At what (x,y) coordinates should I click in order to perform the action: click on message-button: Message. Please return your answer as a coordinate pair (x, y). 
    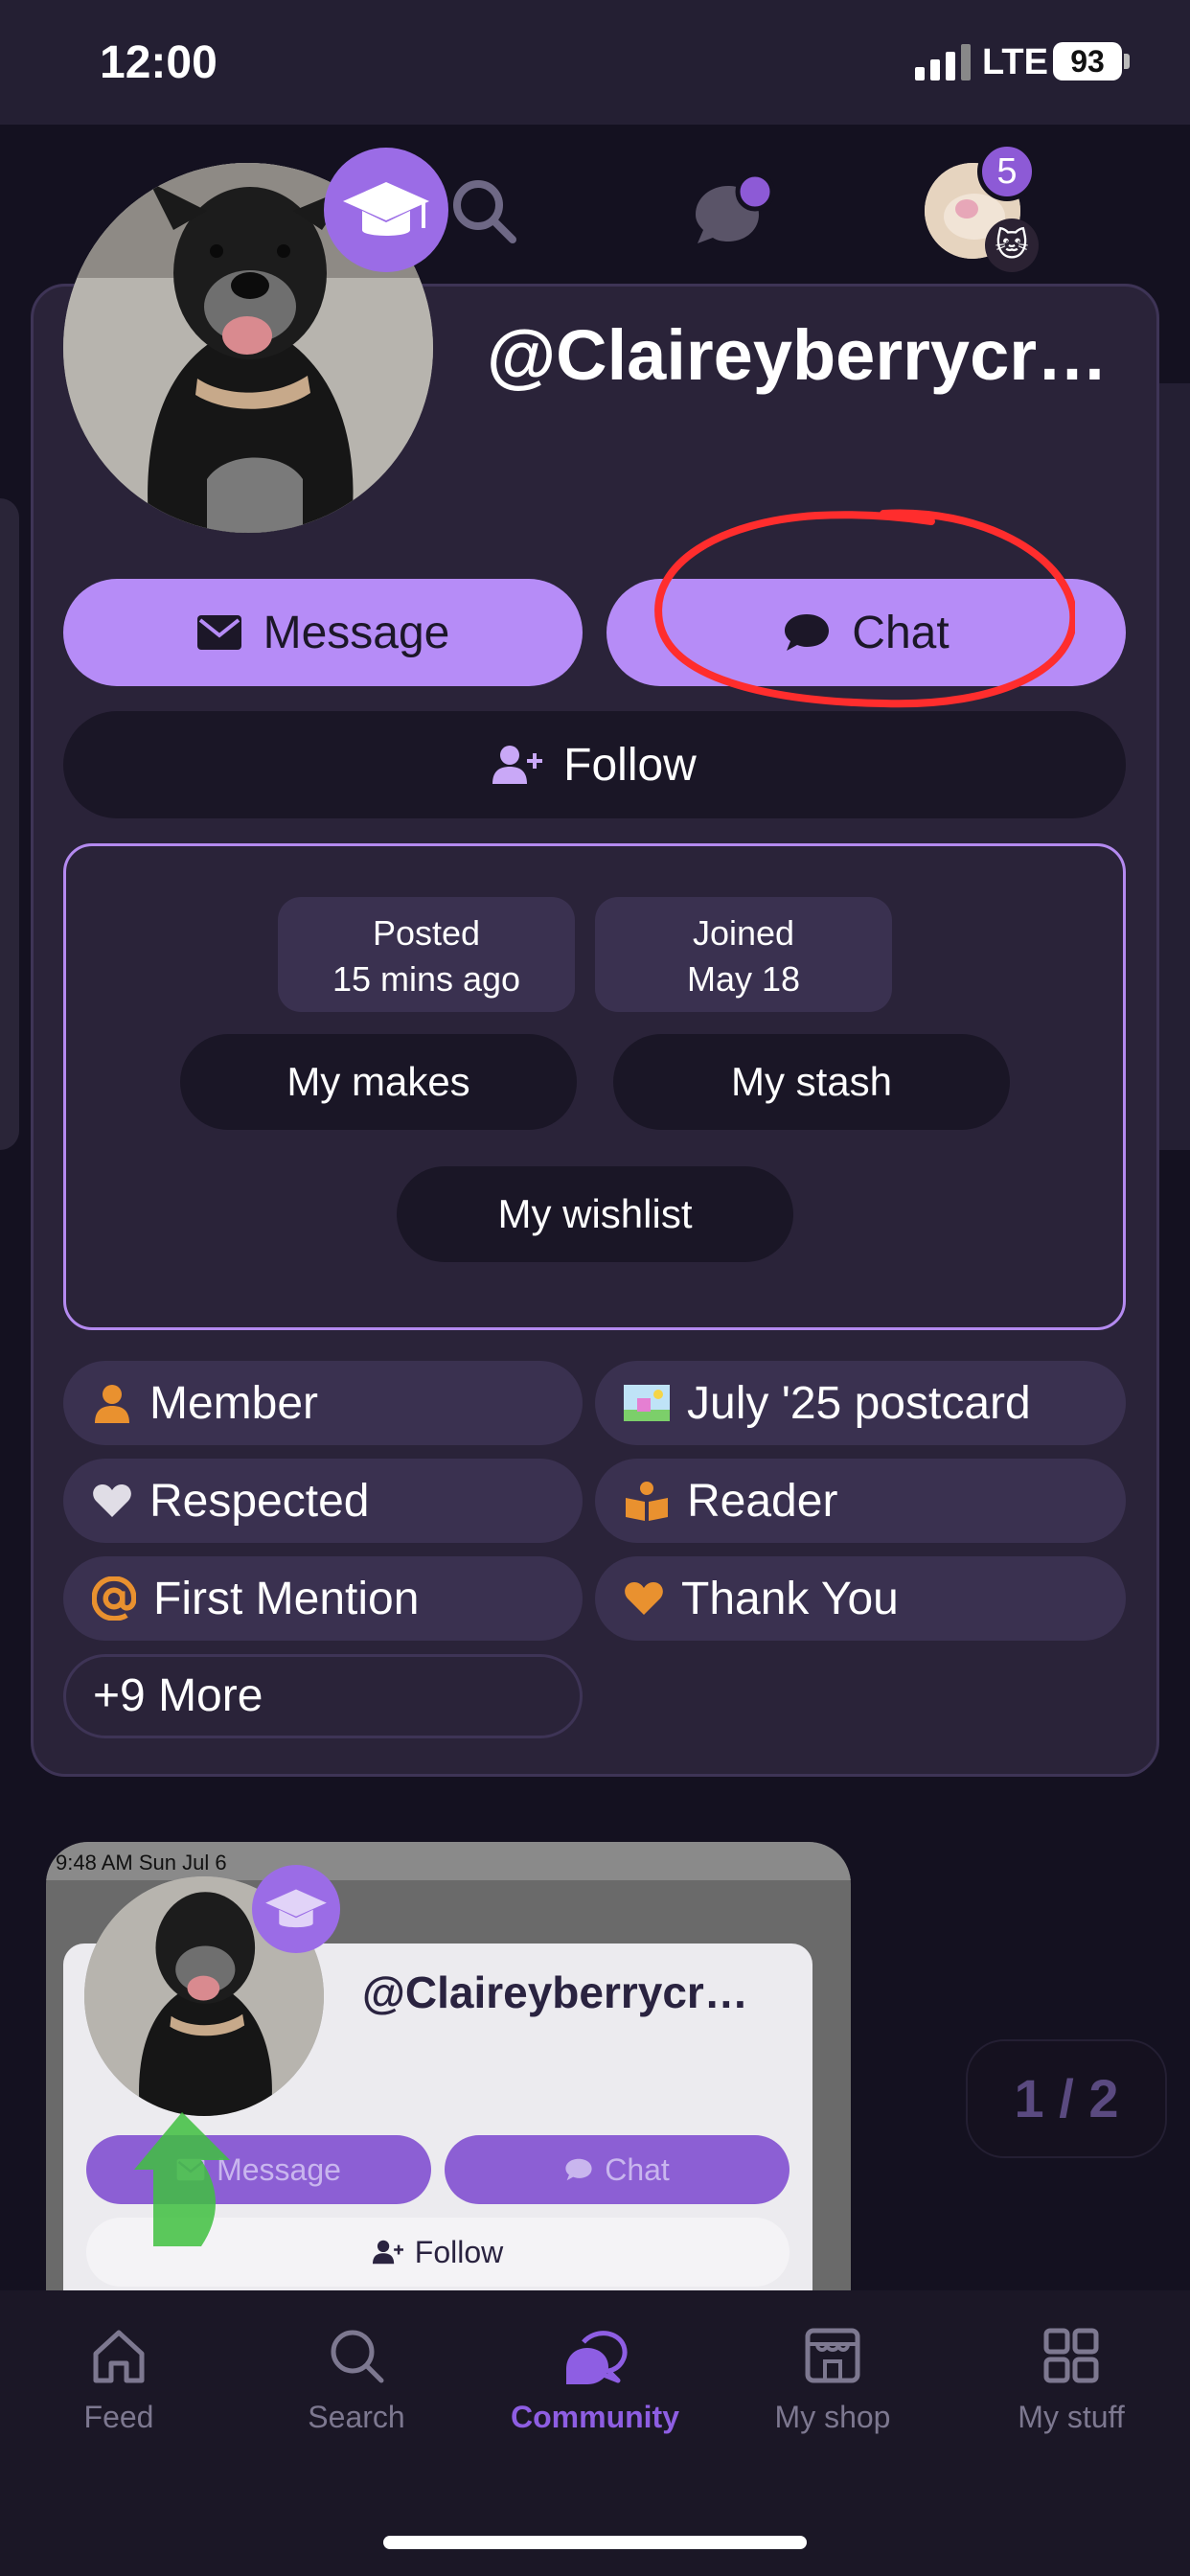
    Looking at the image, I should click on (323, 632).